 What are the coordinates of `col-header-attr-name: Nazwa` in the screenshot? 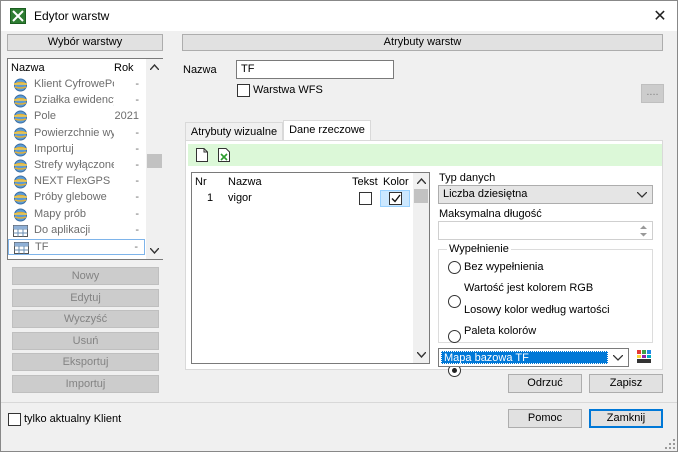 It's located at (245, 182).